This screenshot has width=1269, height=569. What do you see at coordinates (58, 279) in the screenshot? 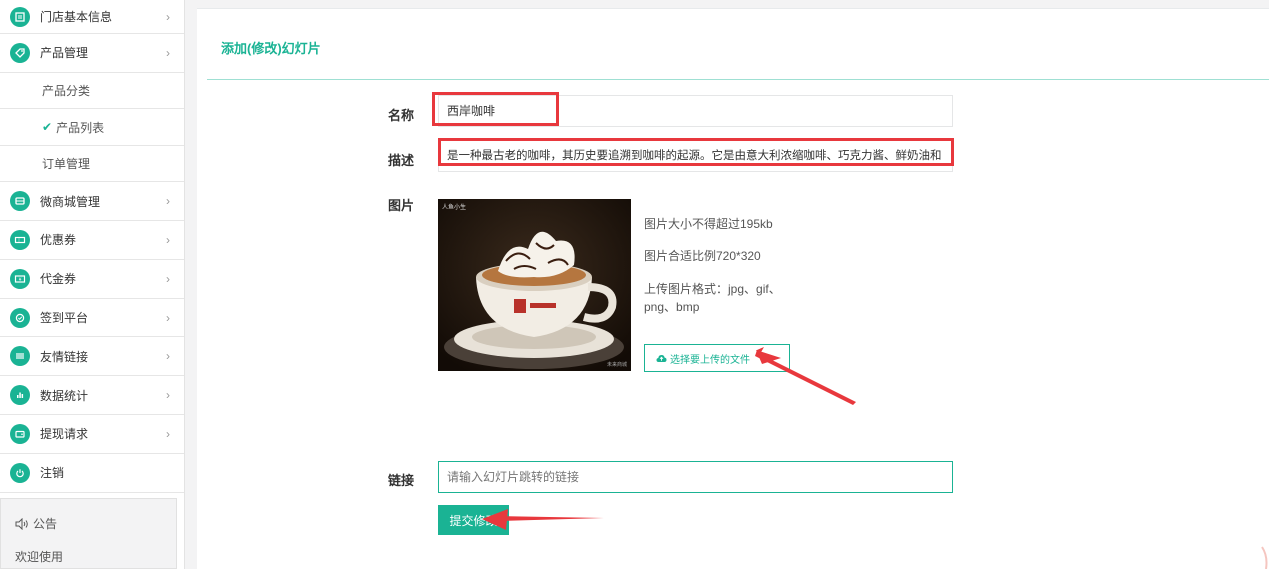
I see `sidebar-item-label: 代金券` at bounding box center [58, 279].